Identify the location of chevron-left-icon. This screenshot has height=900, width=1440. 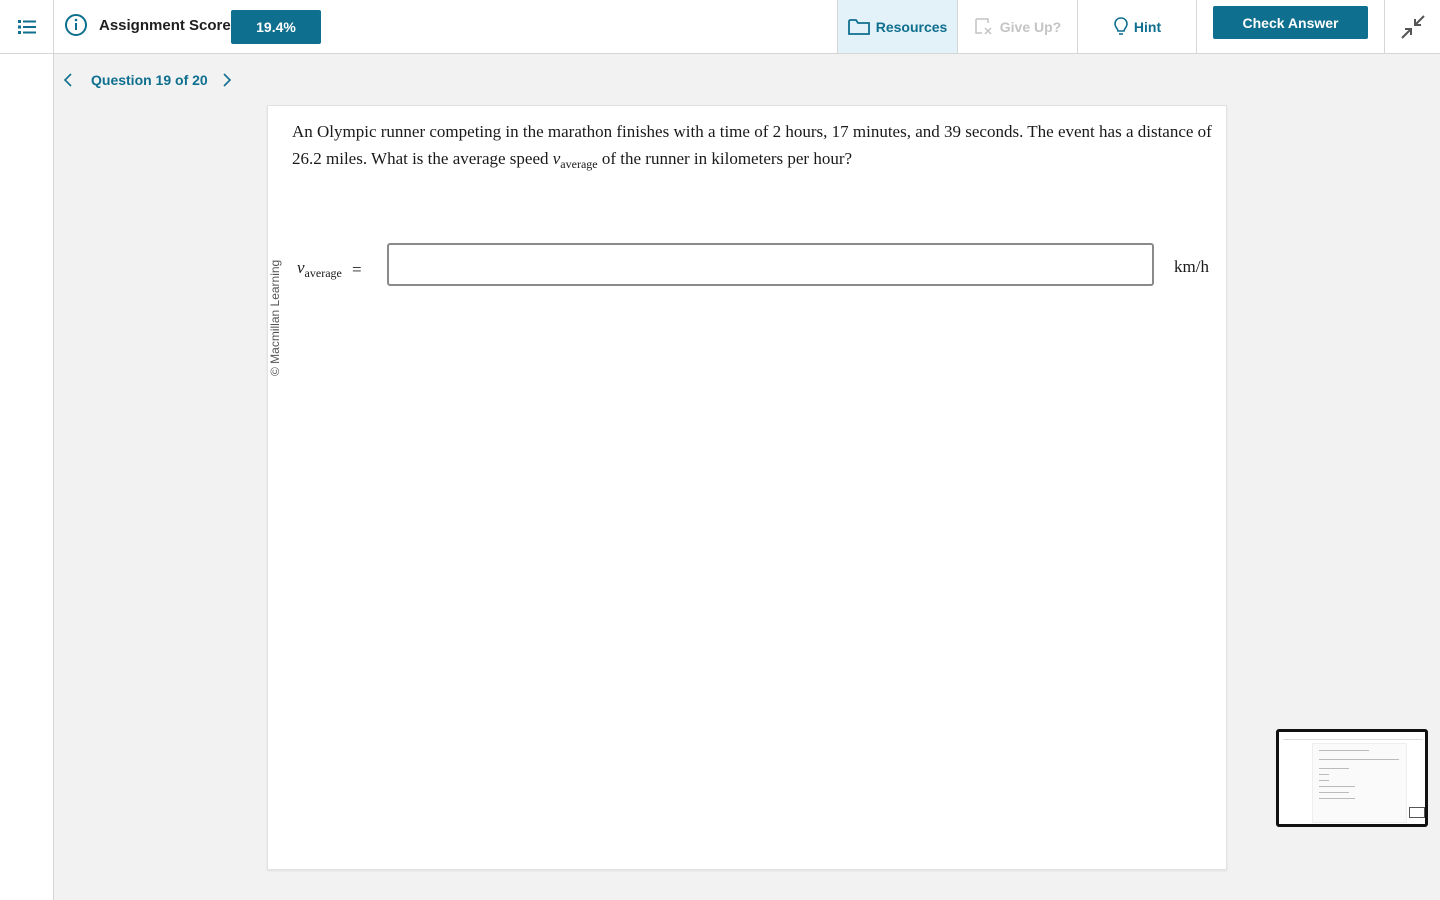
(67, 80).